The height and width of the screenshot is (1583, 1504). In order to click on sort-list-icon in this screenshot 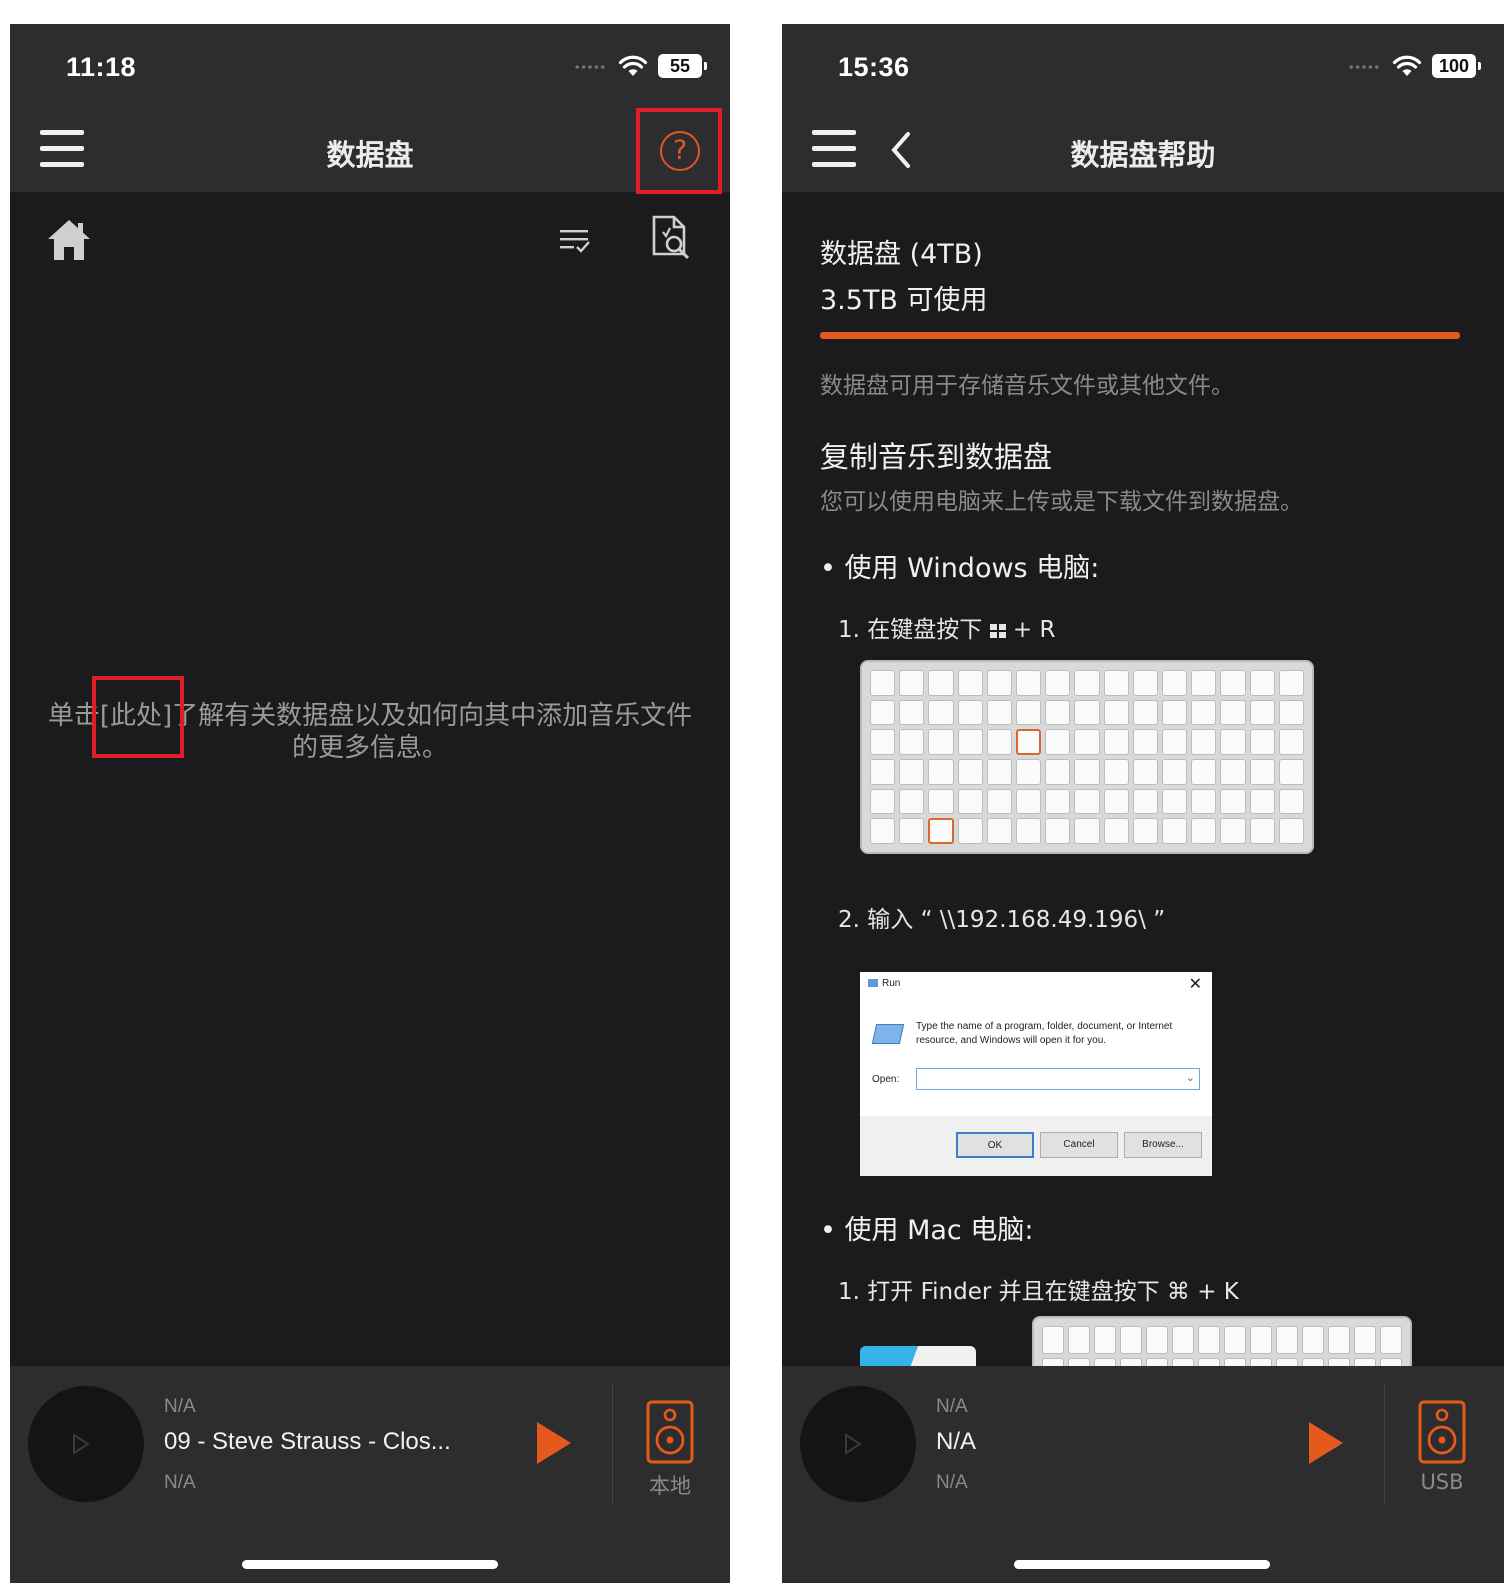, I will do `click(575, 241)`.